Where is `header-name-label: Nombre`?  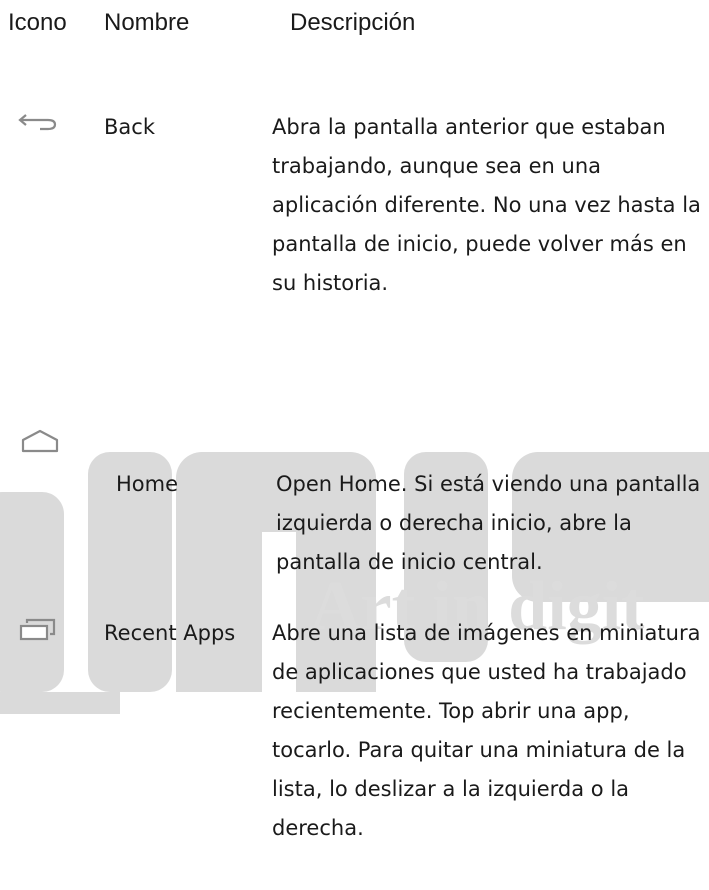 header-name-label: Nombre is located at coordinates (147, 22).